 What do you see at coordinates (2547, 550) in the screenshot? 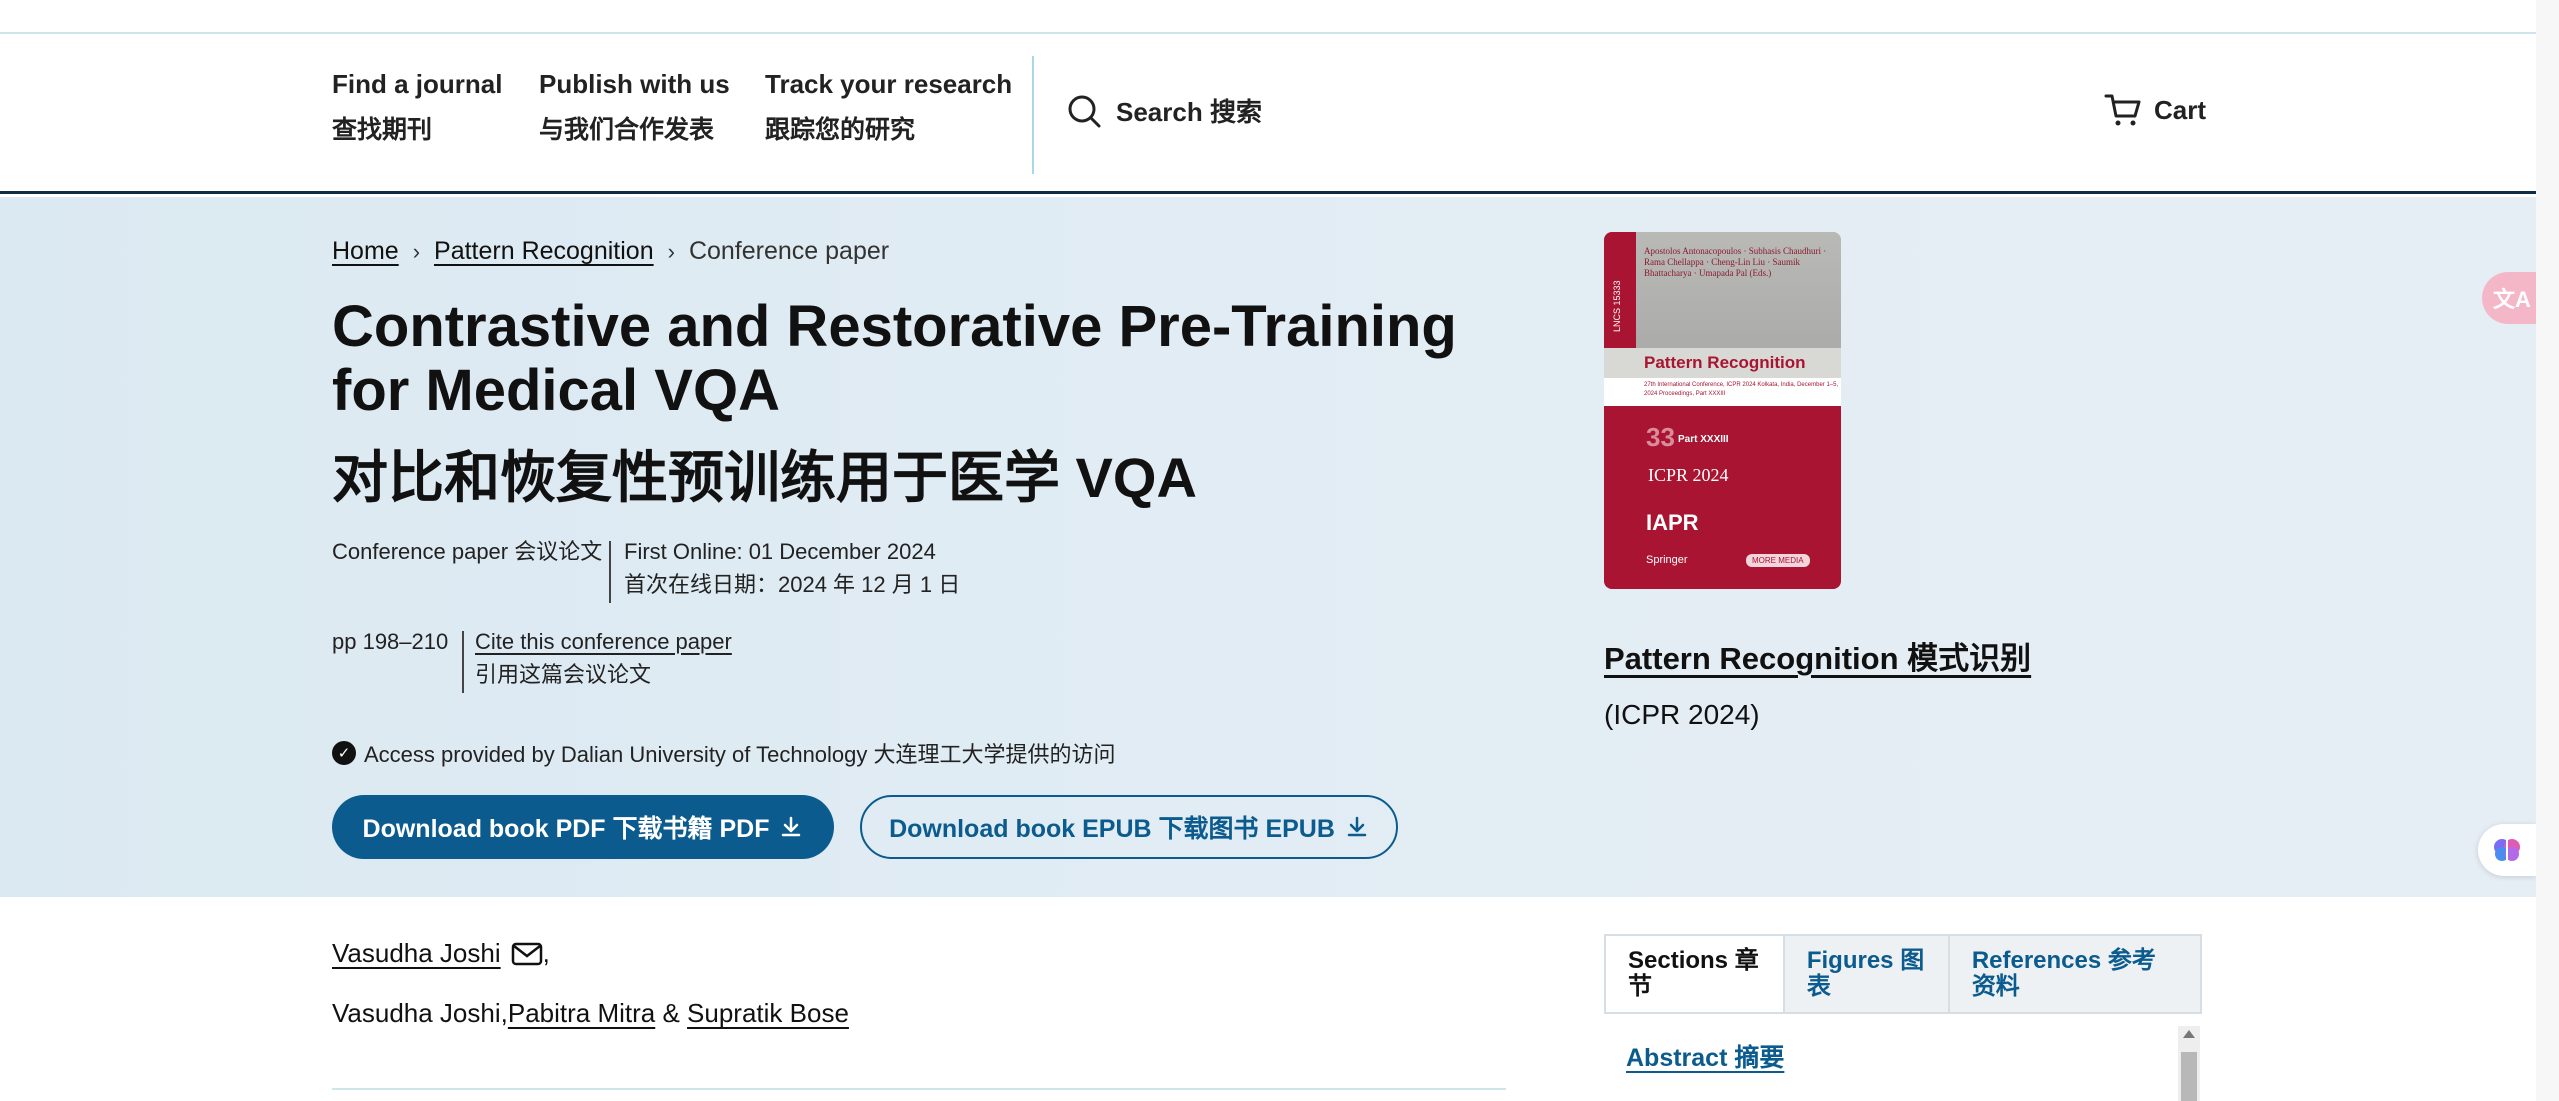
I see `page-scrollbar` at bounding box center [2547, 550].